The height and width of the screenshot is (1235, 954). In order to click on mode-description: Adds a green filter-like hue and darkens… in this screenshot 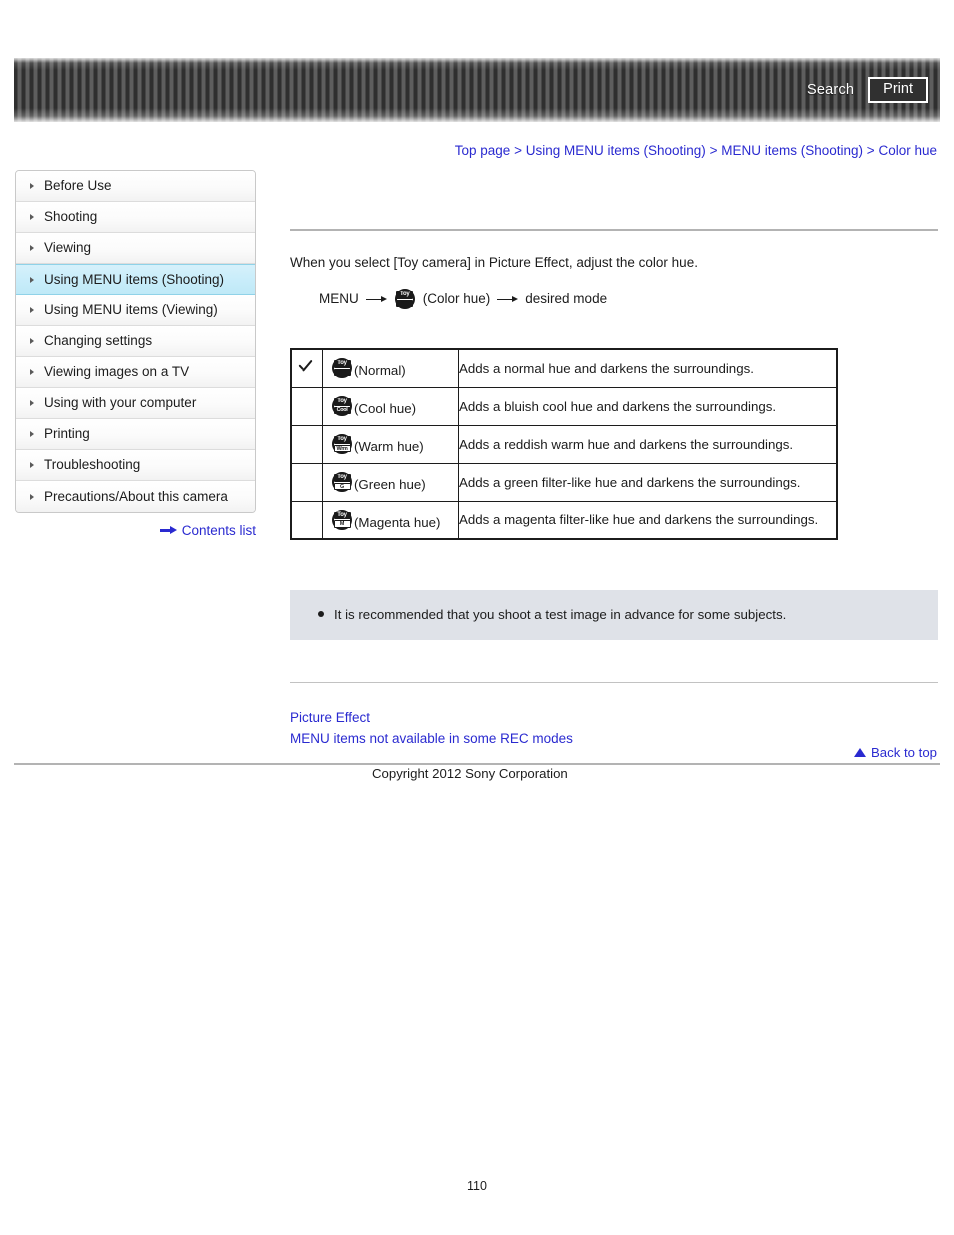, I will do `click(648, 482)`.